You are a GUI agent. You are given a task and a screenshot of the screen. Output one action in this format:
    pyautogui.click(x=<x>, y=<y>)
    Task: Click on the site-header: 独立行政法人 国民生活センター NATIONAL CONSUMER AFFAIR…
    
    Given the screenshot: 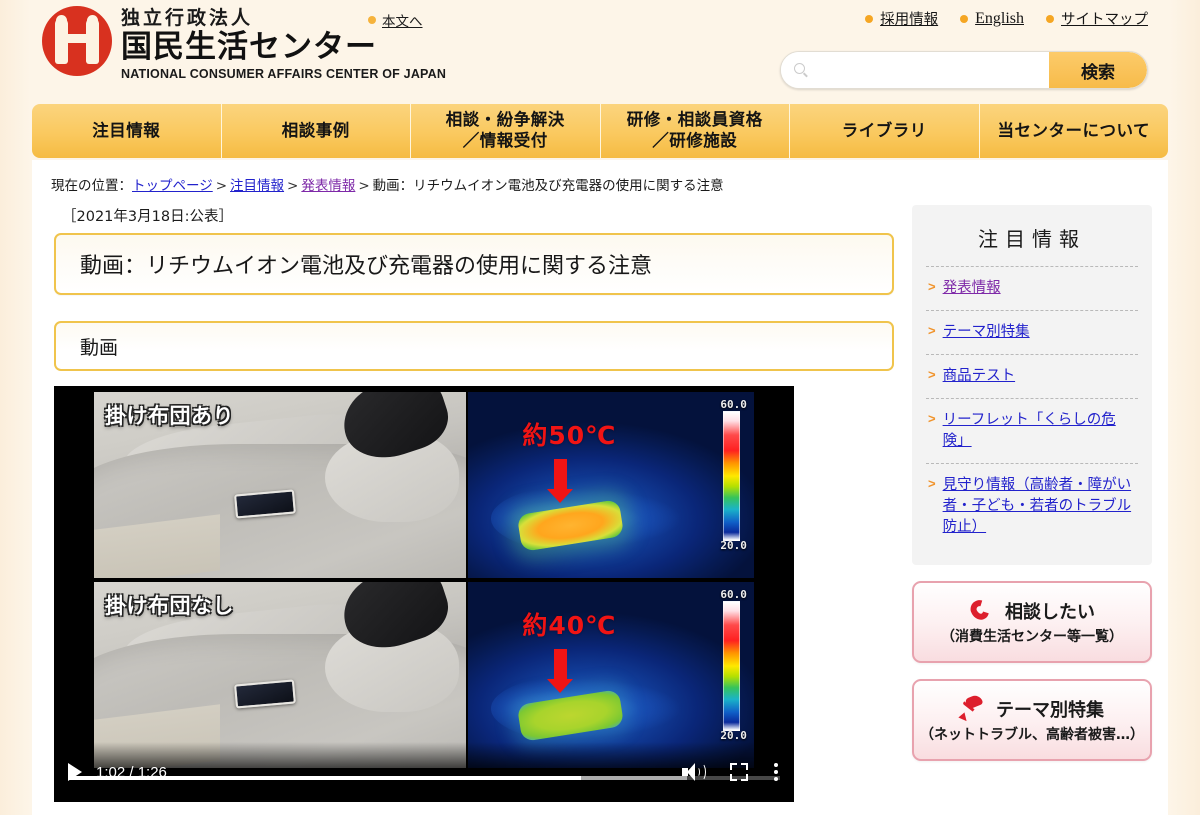 What is the action you would take?
    pyautogui.click(x=600, y=50)
    